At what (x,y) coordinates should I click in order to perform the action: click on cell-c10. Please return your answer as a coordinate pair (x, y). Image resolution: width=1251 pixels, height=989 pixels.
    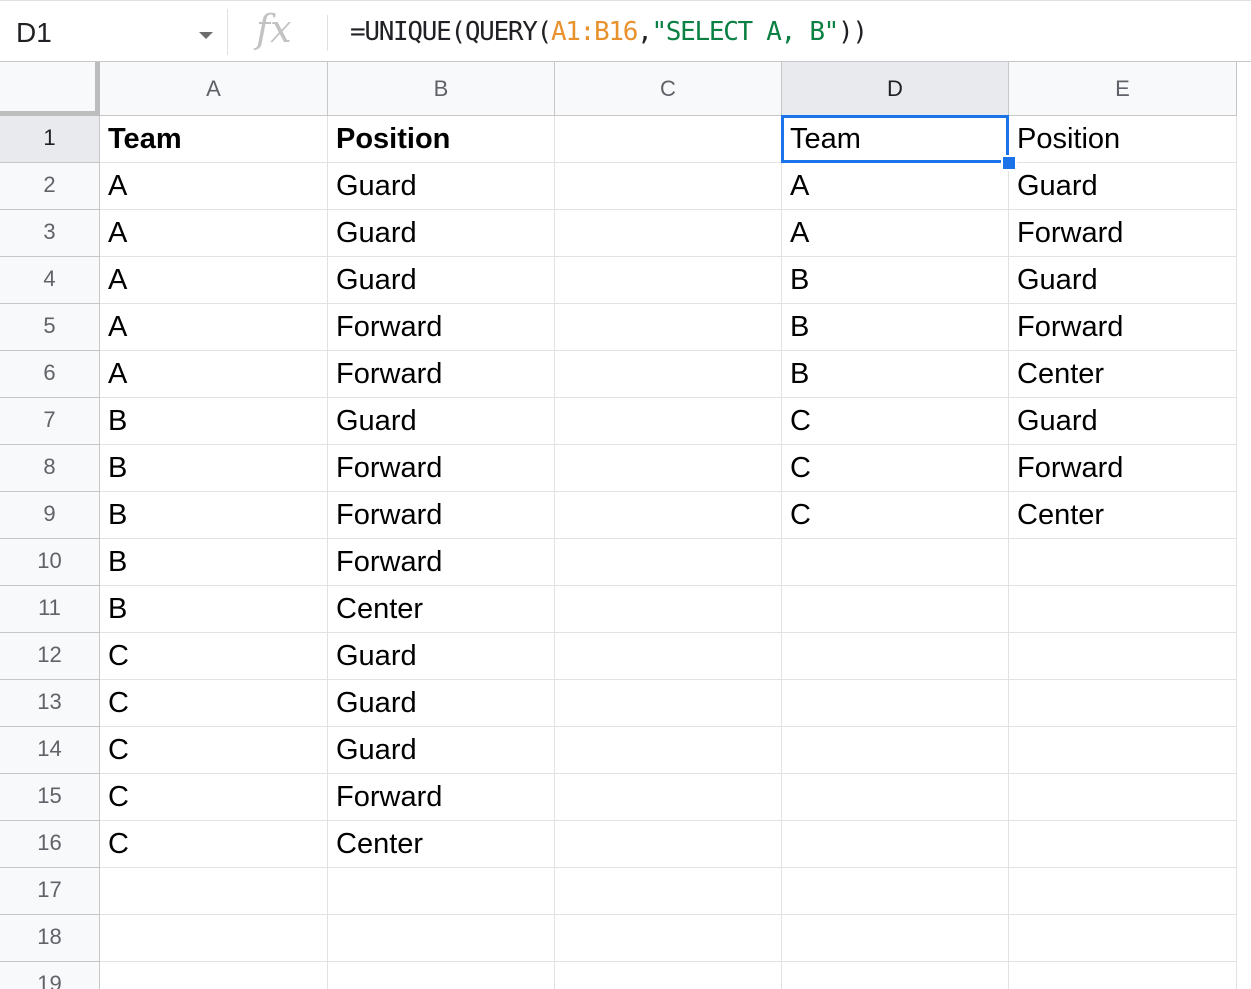
    Looking at the image, I should click on (668, 562).